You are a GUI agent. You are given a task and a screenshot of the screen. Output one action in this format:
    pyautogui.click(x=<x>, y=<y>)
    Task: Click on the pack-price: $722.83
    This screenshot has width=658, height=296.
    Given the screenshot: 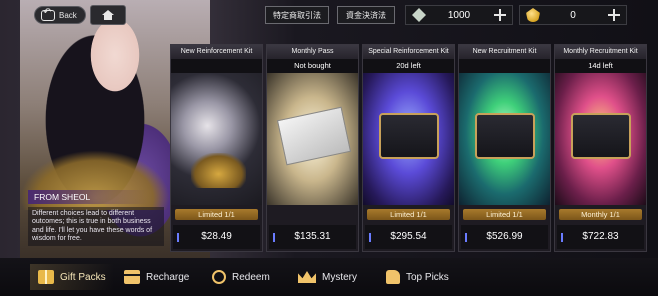 What is the action you would take?
    pyautogui.click(x=600, y=236)
    